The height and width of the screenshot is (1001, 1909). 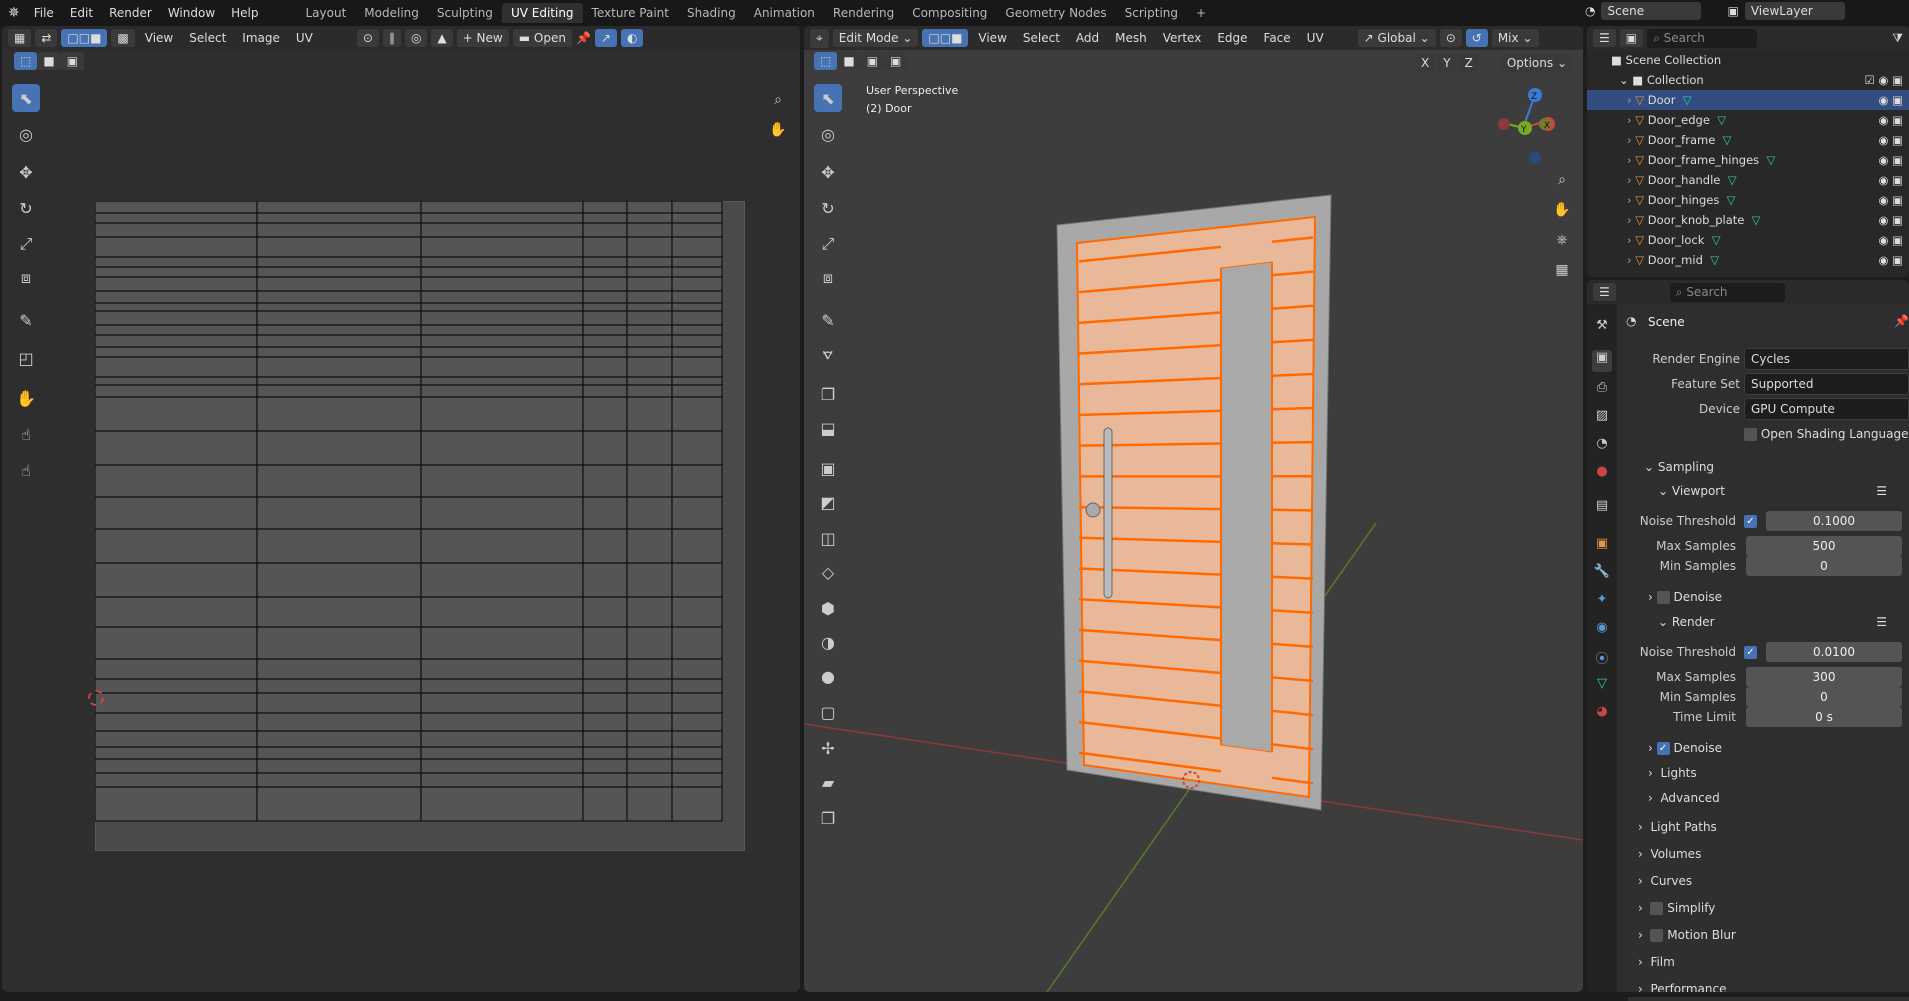 What do you see at coordinates (1768, 908) in the screenshot?
I see `panel-header: › Simplify` at bounding box center [1768, 908].